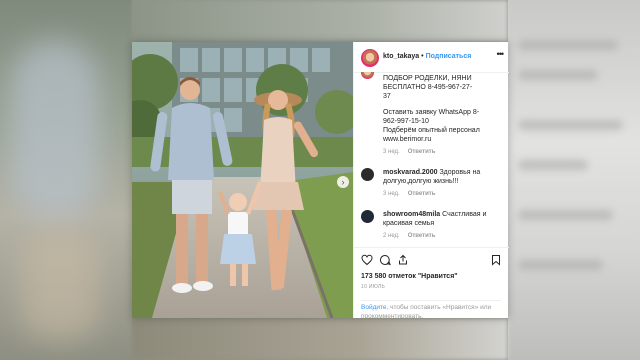 The width and height of the screenshot is (640, 360). I want to click on caption-meta: 3 нед. Ответить, so click(409, 152).